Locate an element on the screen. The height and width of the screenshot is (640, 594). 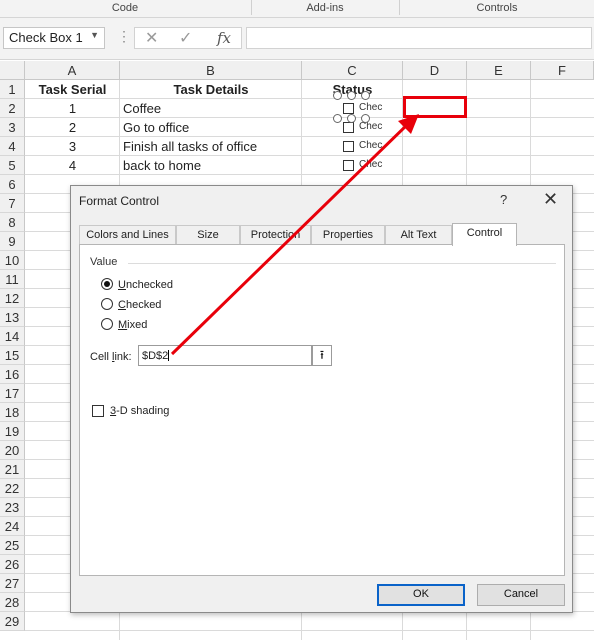
radio-unchecked is located at coordinates (107, 284).